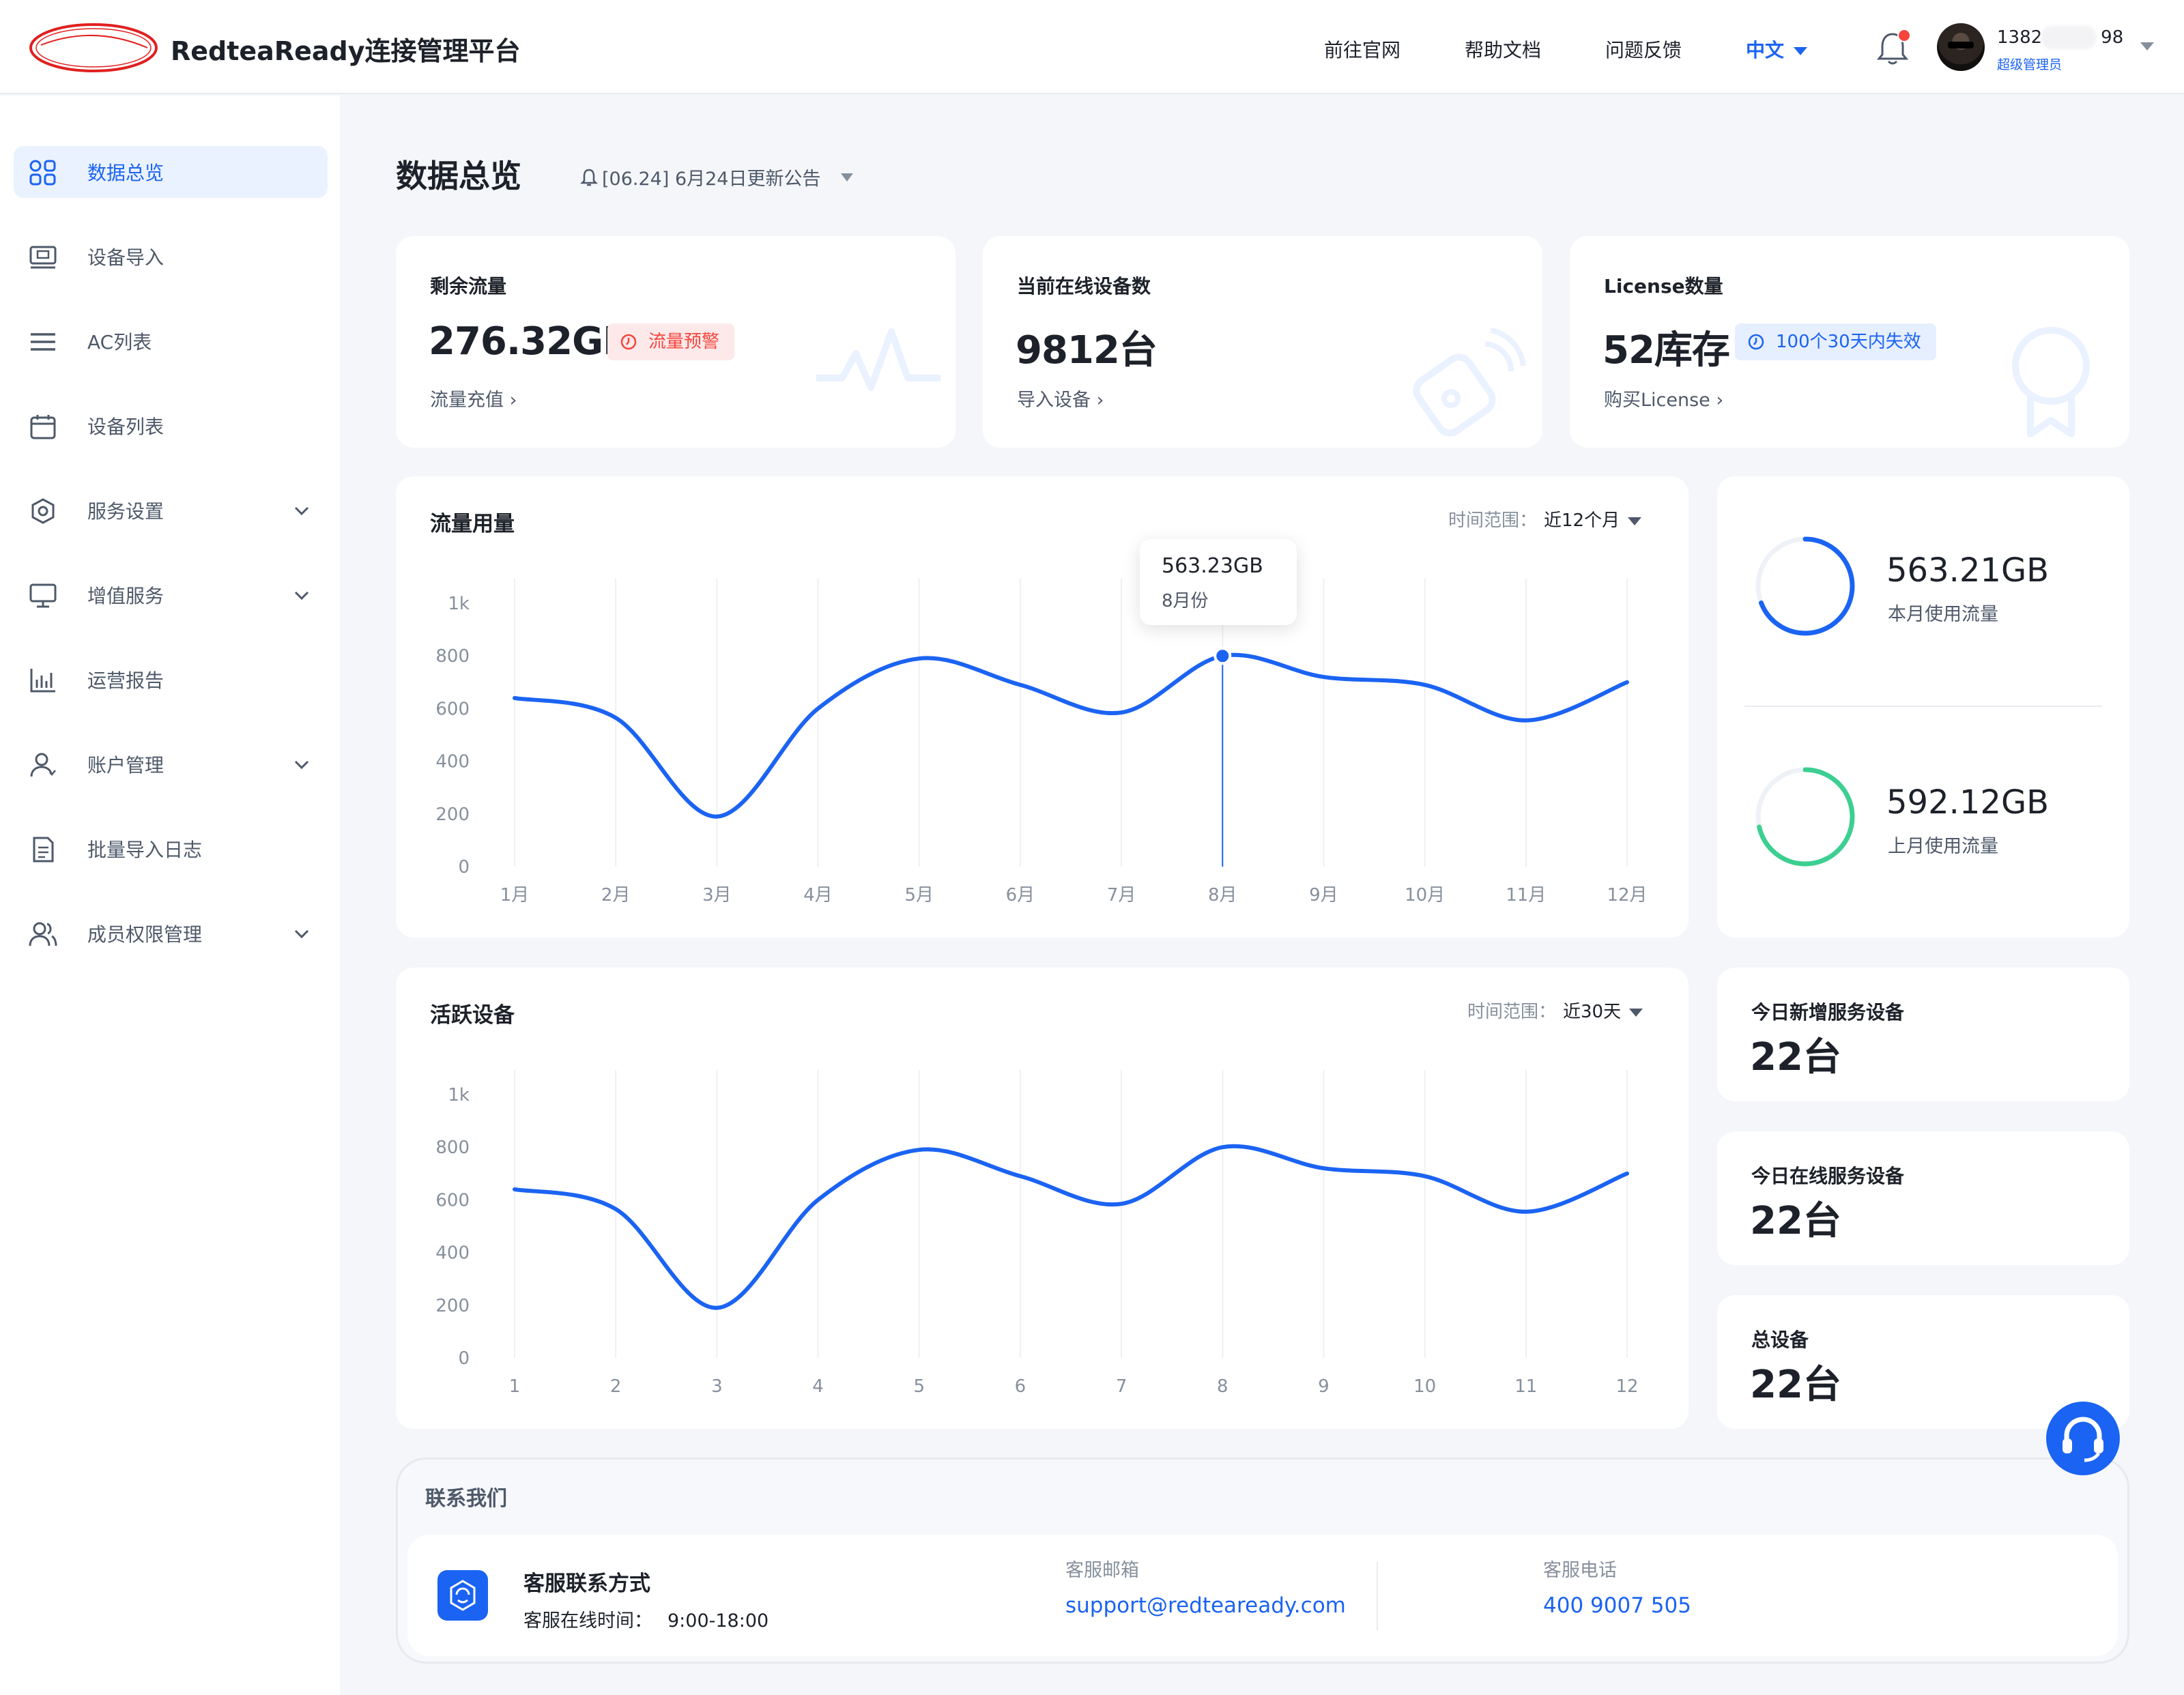 Image resolution: width=2184 pixels, height=1695 pixels. I want to click on recharge-link: 流量充值 ›, so click(473, 398).